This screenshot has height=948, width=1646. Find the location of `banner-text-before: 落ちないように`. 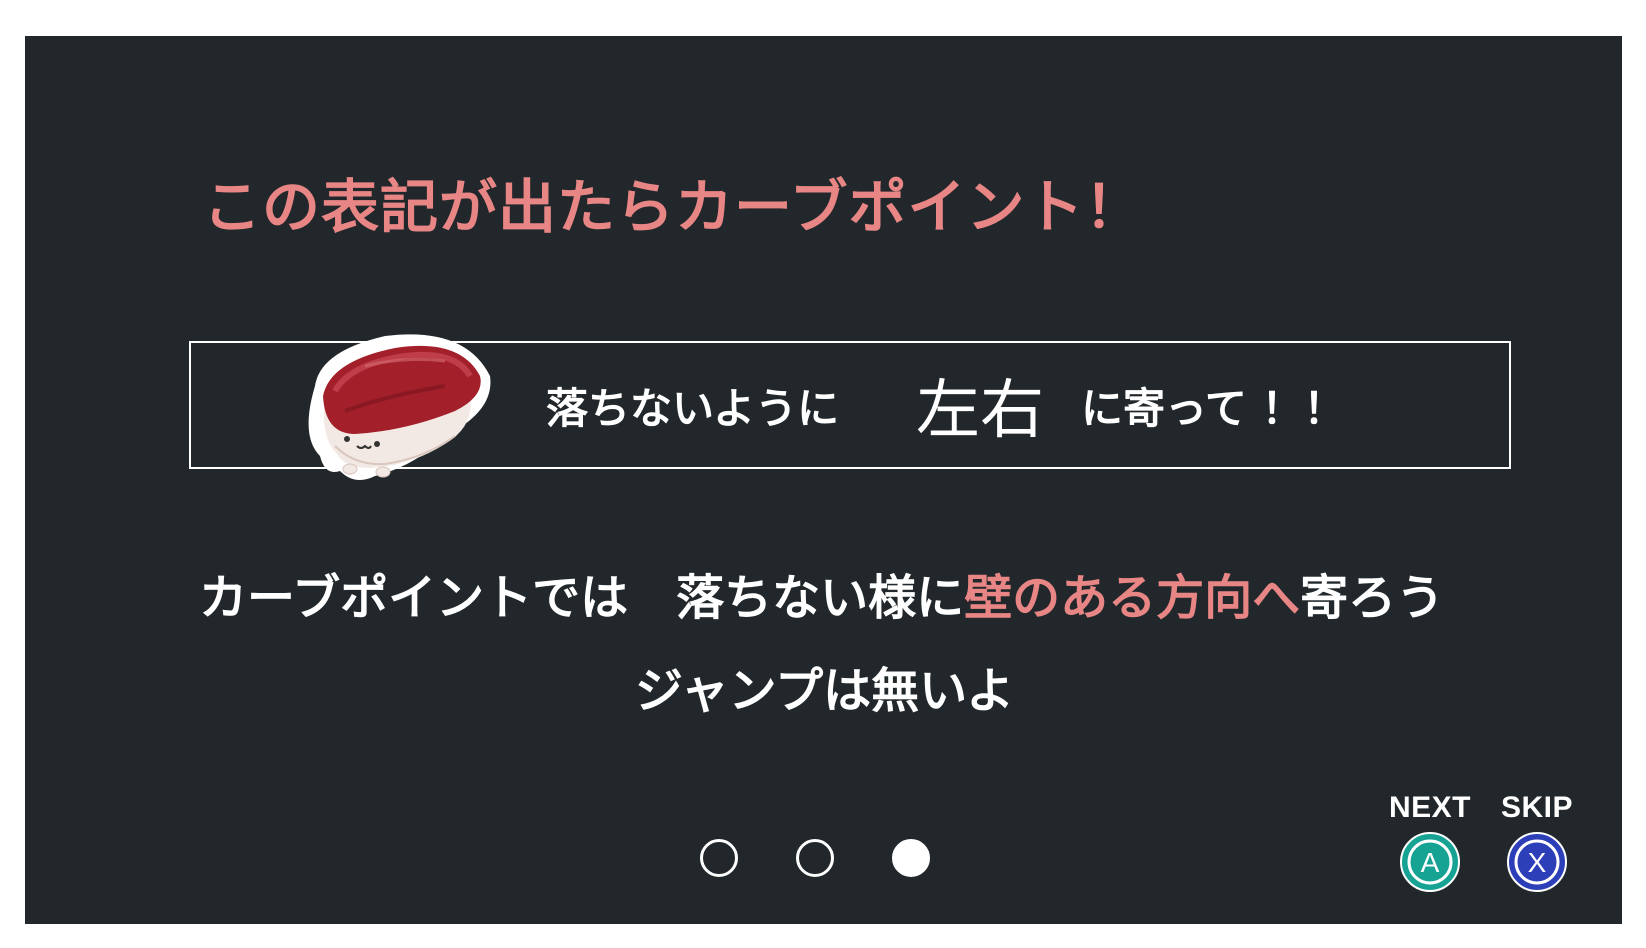

banner-text-before: 落ちないように is located at coordinates (693, 408).